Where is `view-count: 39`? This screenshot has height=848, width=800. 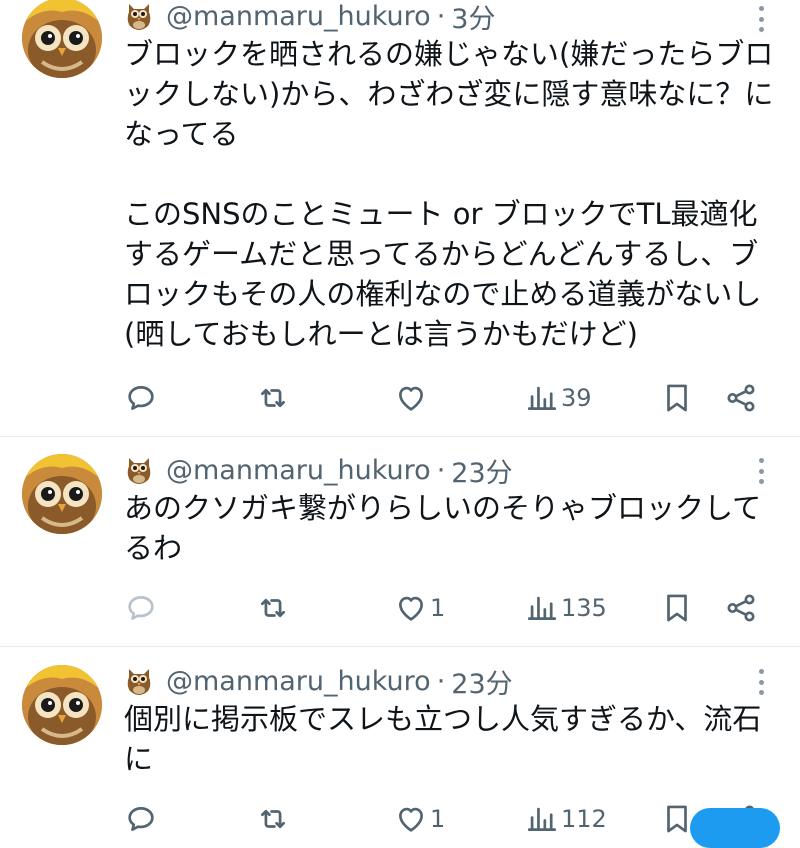 view-count: 39 is located at coordinates (576, 398).